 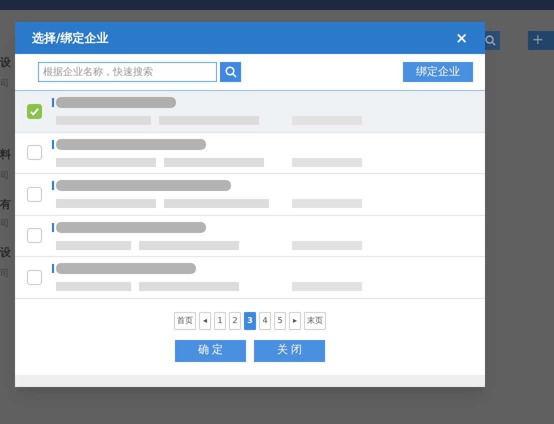 What do you see at coordinates (205, 321) in the screenshot?
I see `page-button: ◂` at bounding box center [205, 321].